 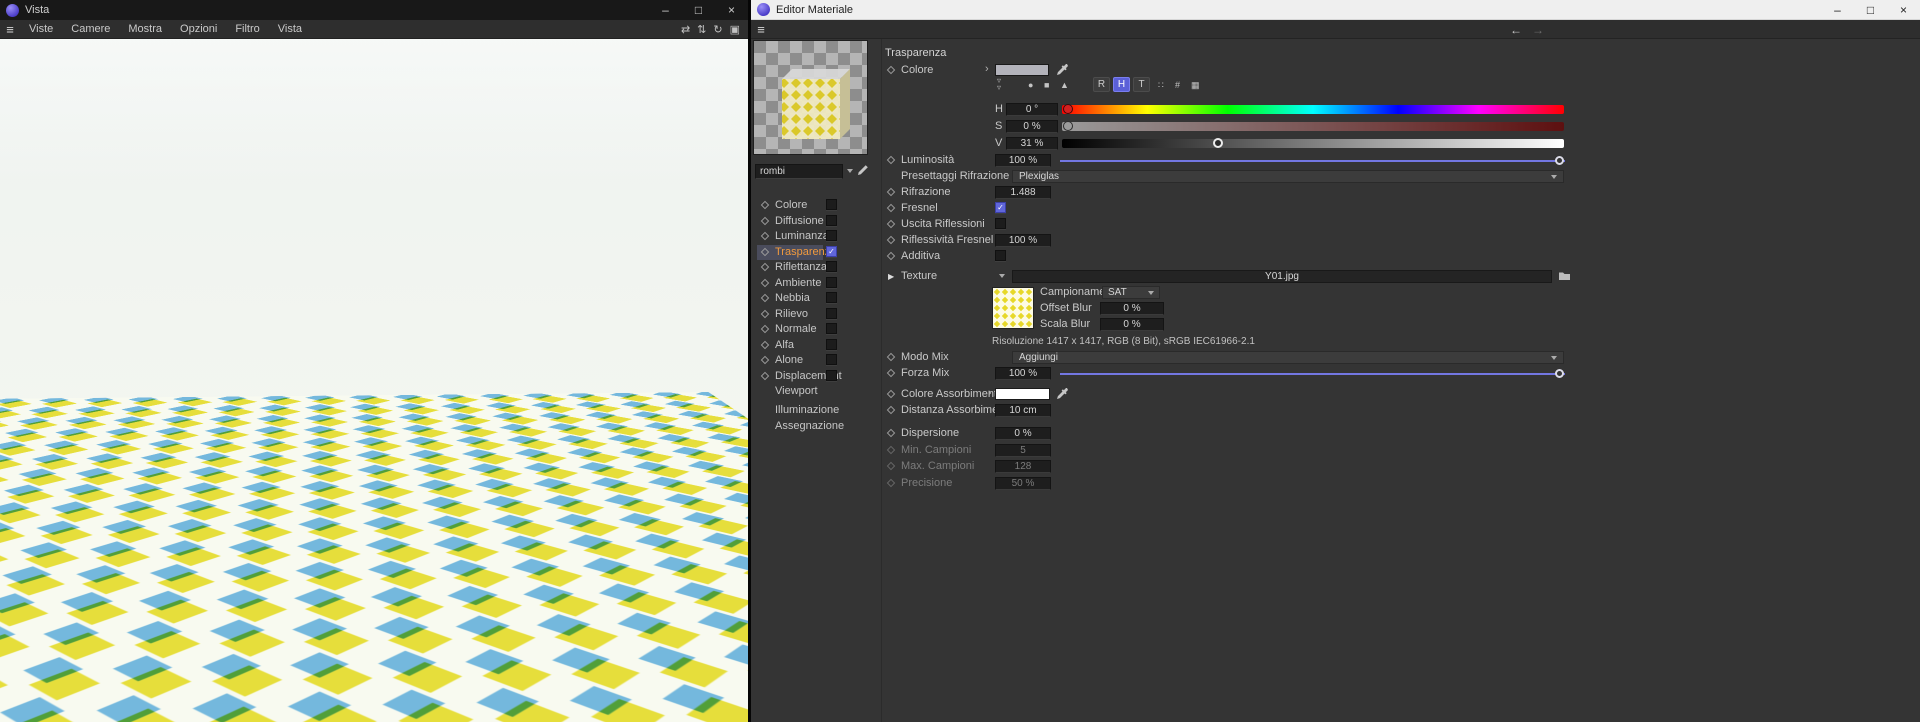 What do you see at coordinates (685, 29) in the screenshot?
I see `pan-icon: ⇄` at bounding box center [685, 29].